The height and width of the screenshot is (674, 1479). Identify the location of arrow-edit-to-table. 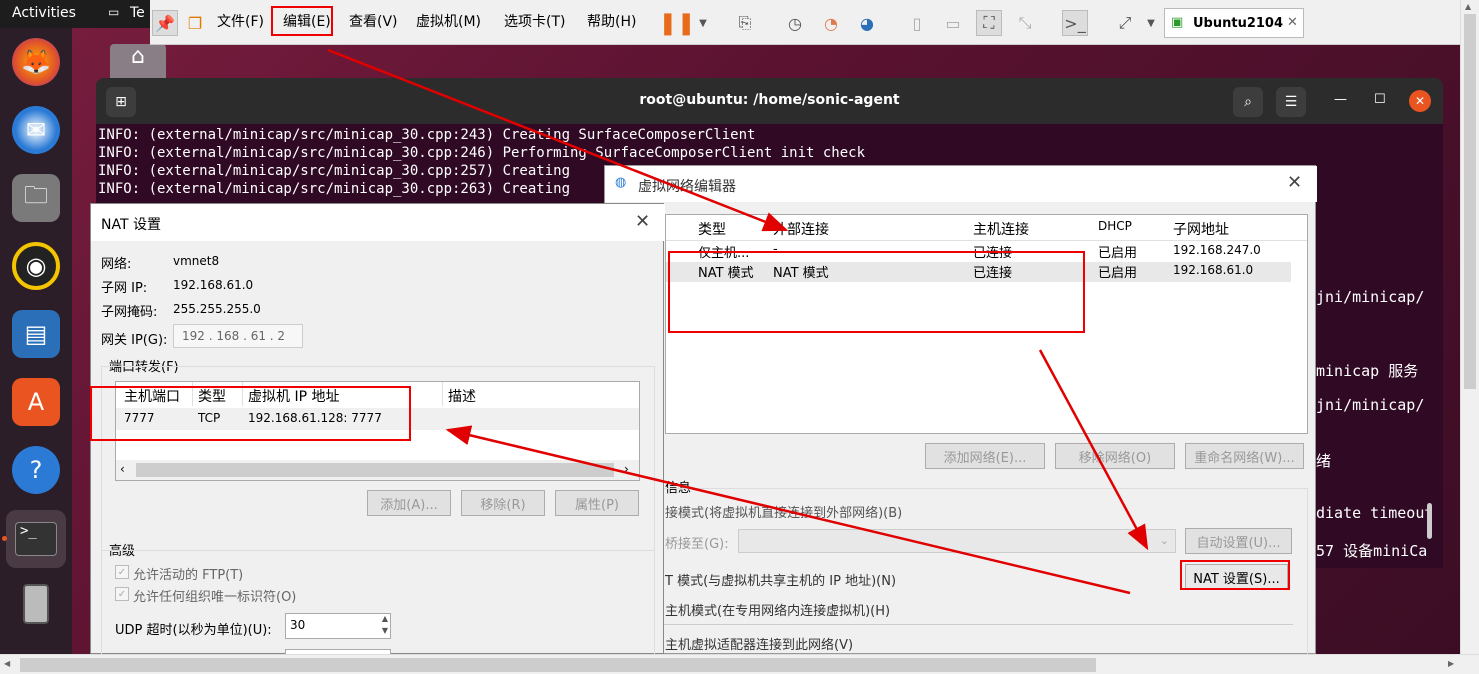
(558, 140).